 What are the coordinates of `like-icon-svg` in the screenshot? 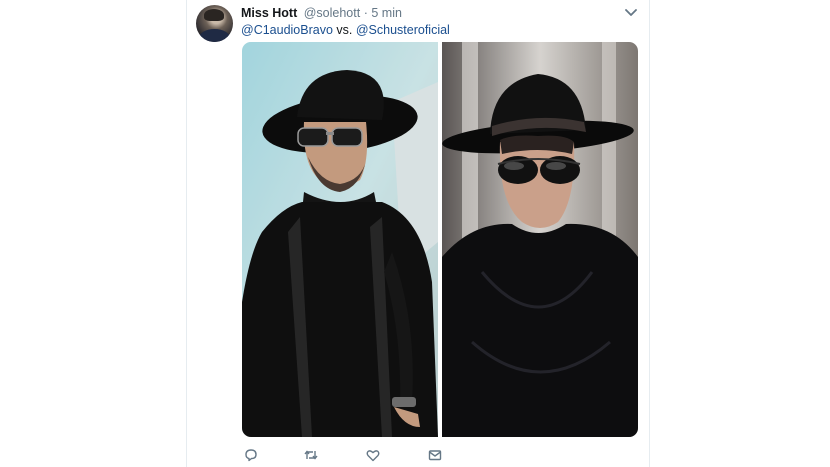 It's located at (373, 456).